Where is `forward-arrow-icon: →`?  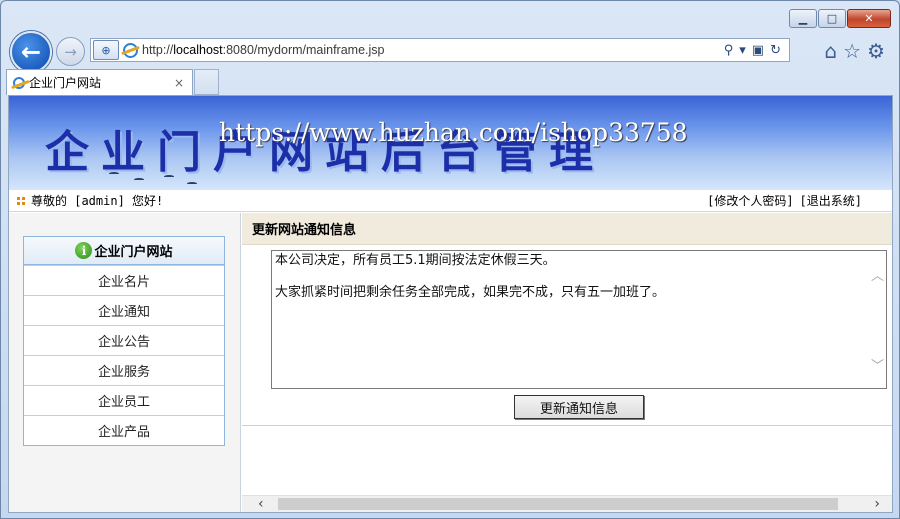 forward-arrow-icon: → is located at coordinates (70, 51).